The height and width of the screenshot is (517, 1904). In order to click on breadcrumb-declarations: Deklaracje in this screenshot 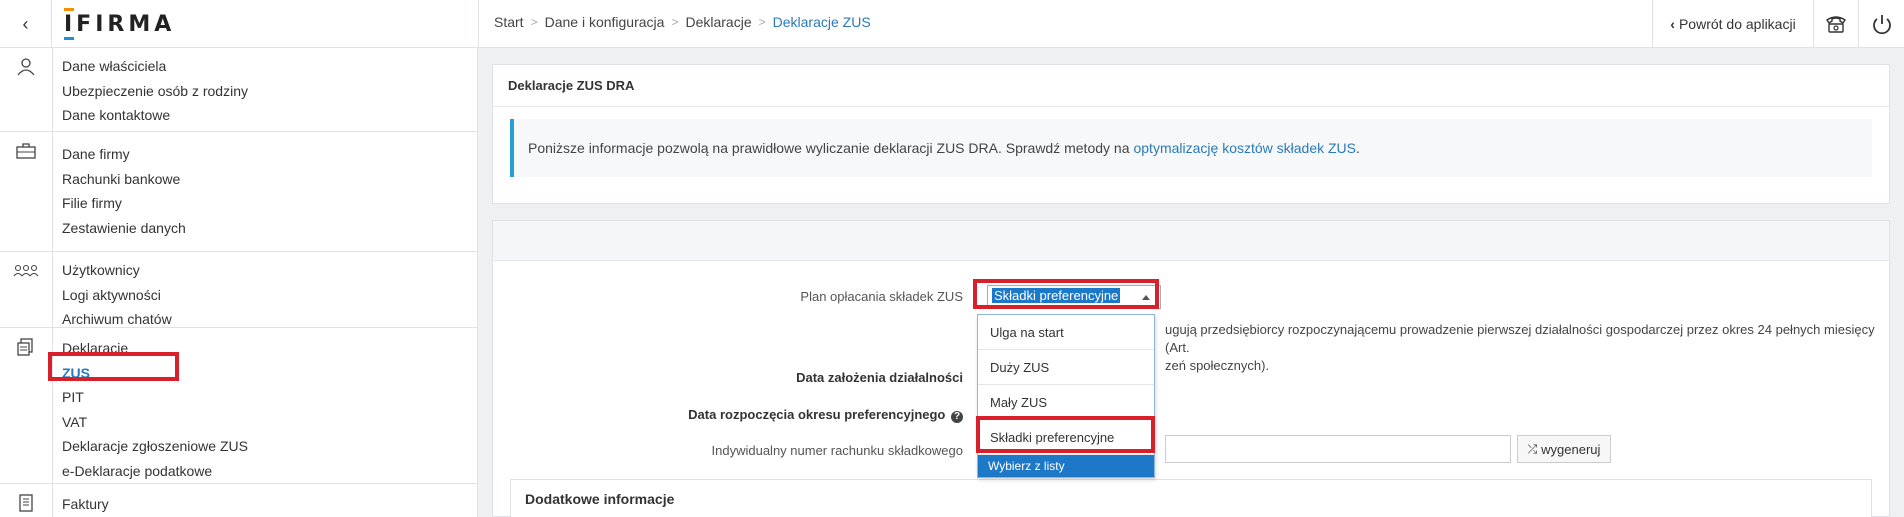, I will do `click(718, 22)`.